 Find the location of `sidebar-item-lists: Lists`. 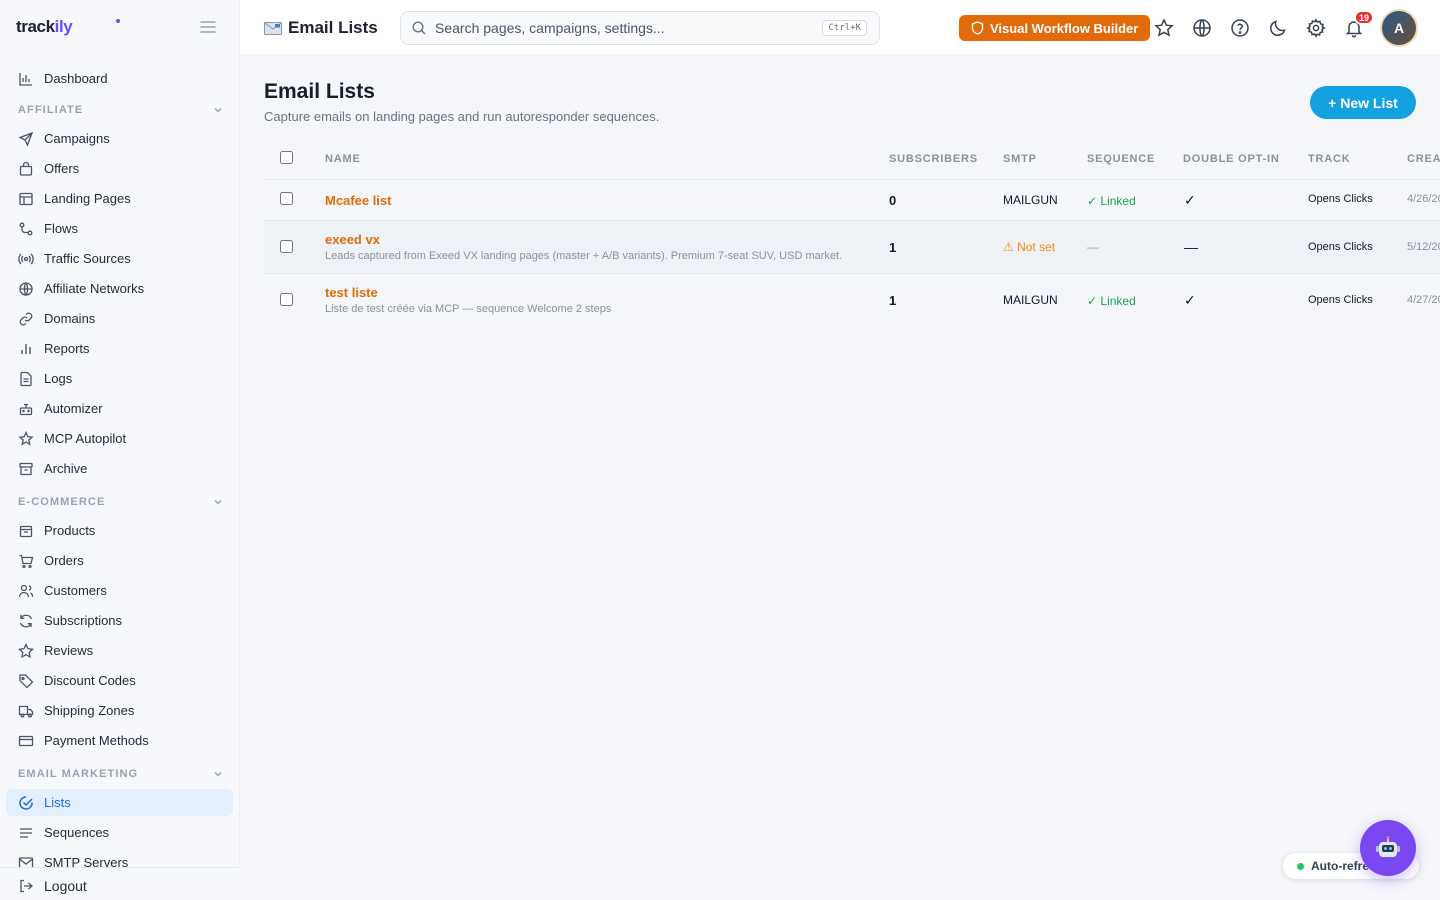

sidebar-item-lists: Lists is located at coordinates (119, 802).